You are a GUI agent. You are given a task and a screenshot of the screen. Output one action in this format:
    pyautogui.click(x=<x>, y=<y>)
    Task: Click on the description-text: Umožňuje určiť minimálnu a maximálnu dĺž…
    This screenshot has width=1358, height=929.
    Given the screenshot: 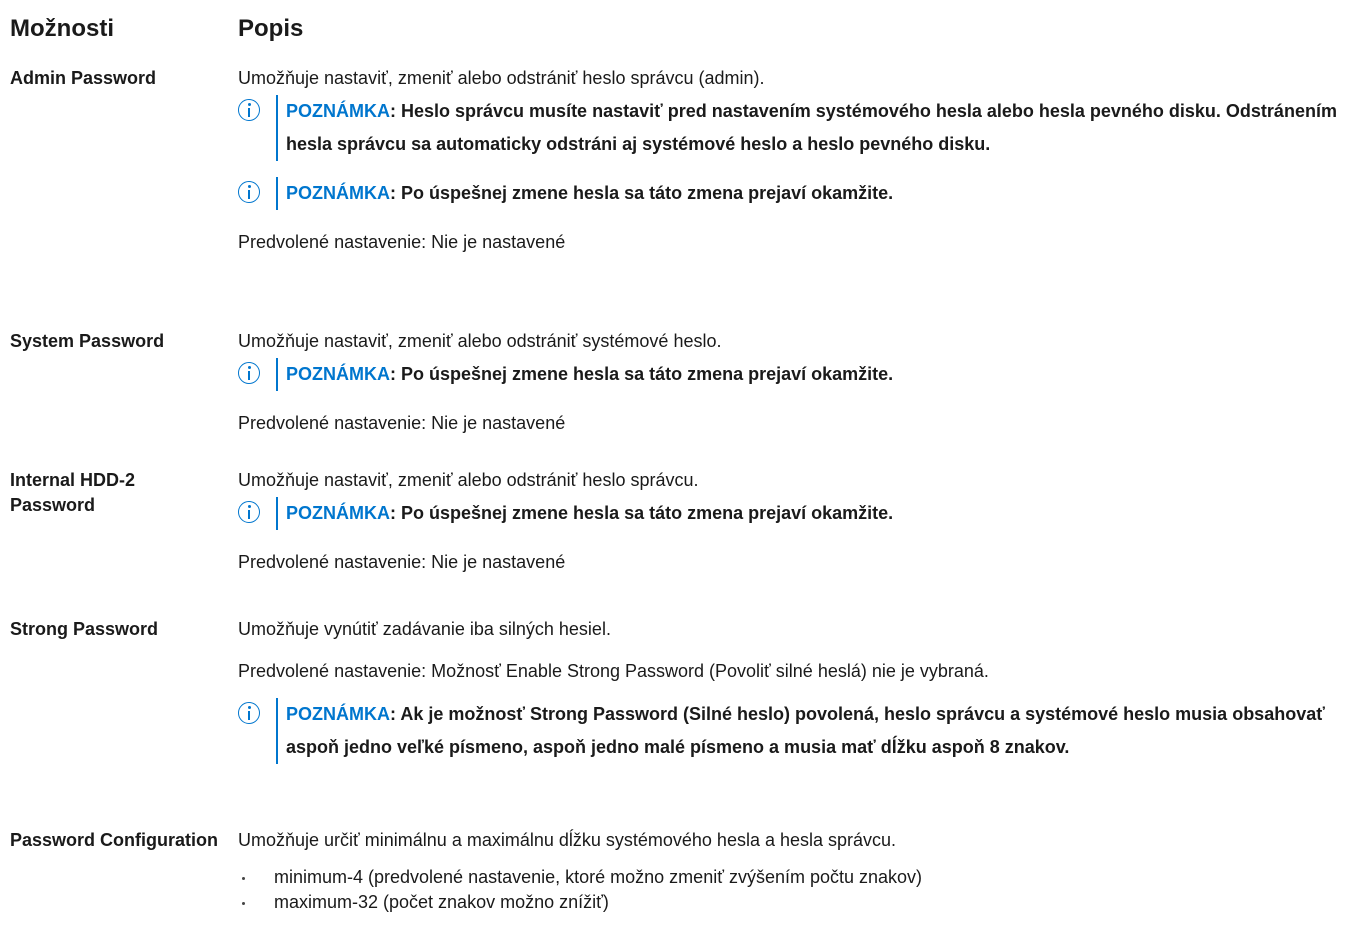 What is the action you would take?
    pyautogui.click(x=567, y=840)
    